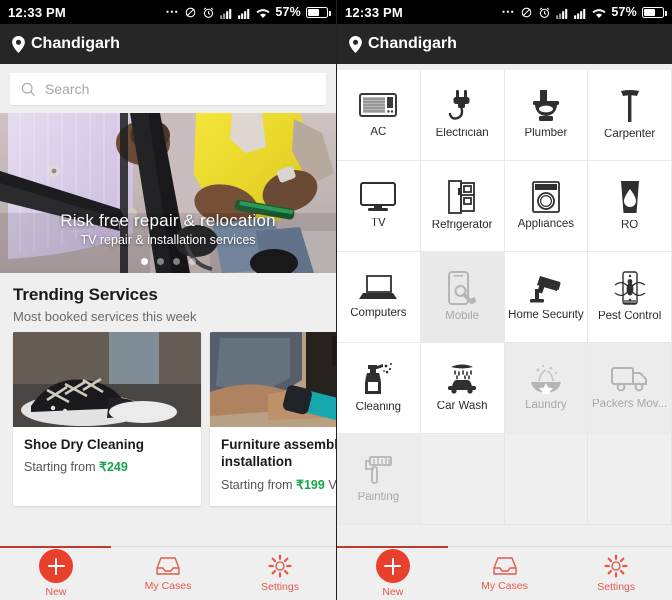 Image resolution: width=672 pixels, height=600 pixels. What do you see at coordinates (378, 498) in the screenshot?
I see `category-label: Painting` at bounding box center [378, 498].